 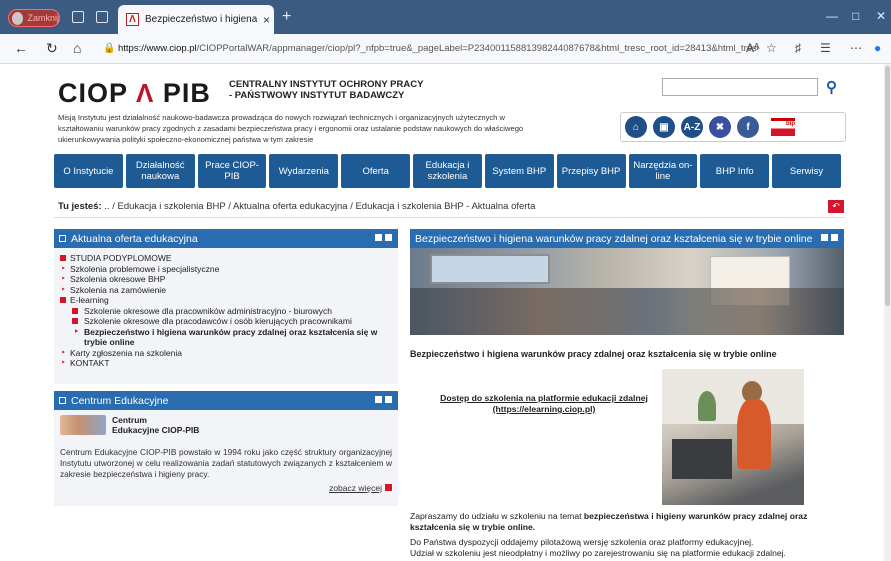 I want to click on workspaces-icon, so click(x=78, y=17).